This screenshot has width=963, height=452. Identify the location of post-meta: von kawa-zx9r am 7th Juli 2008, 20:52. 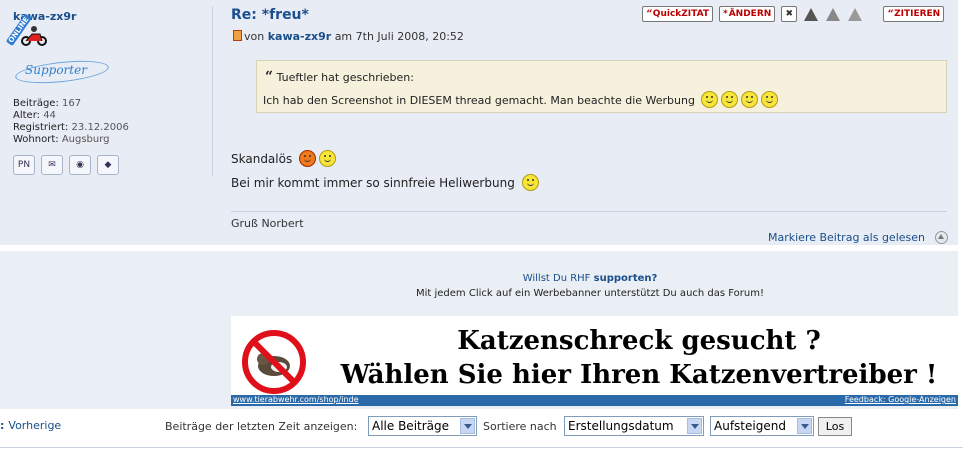
(348, 36).